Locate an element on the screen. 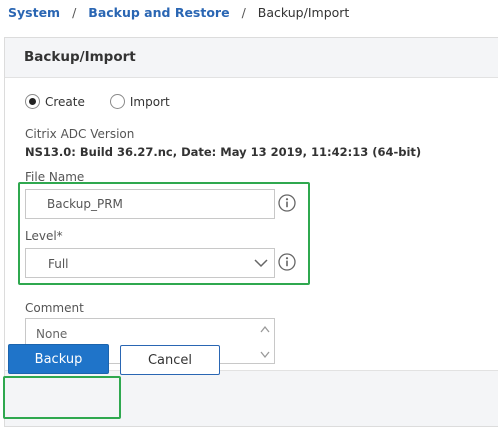 The image size is (498, 435). radio-selected-dot is located at coordinates (32, 101).